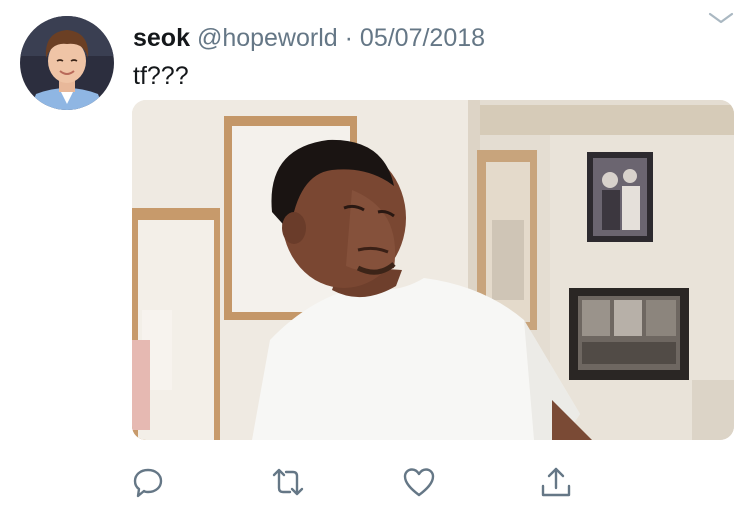 The width and height of the screenshot is (750, 510). What do you see at coordinates (161, 76) in the screenshot?
I see `tweet-text: tf???` at bounding box center [161, 76].